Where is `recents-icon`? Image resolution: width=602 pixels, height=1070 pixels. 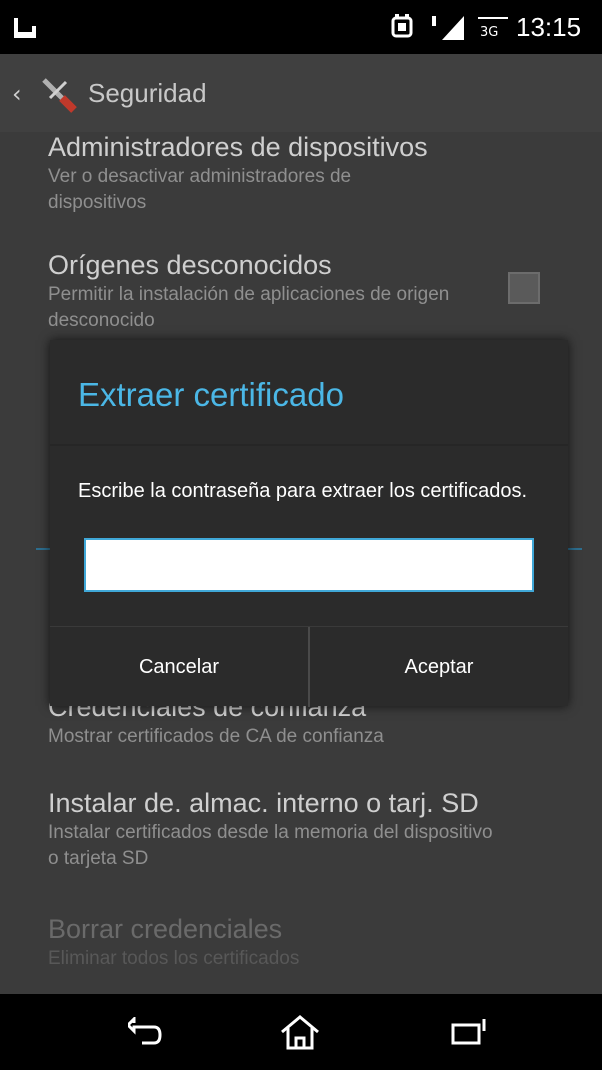 recents-icon is located at coordinates (468, 1032).